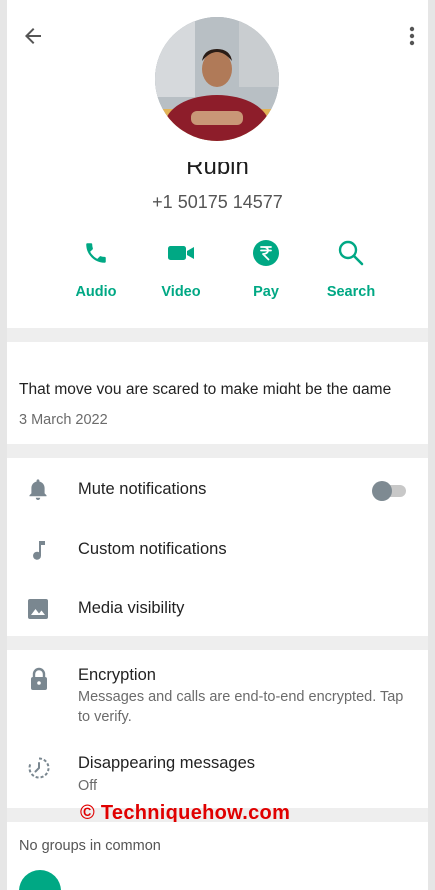 The image size is (435, 890). What do you see at coordinates (90, 846) in the screenshot?
I see `groups-label: No groups in common` at bounding box center [90, 846].